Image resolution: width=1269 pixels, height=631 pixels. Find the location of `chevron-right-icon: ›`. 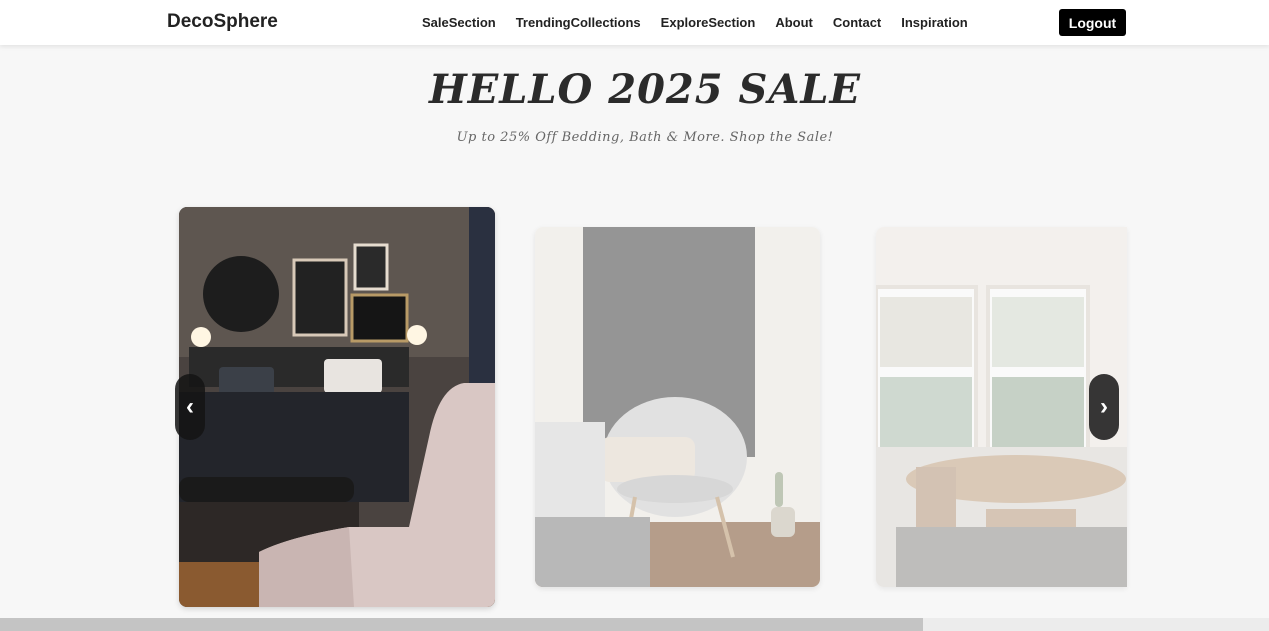

chevron-right-icon: › is located at coordinates (1104, 406).